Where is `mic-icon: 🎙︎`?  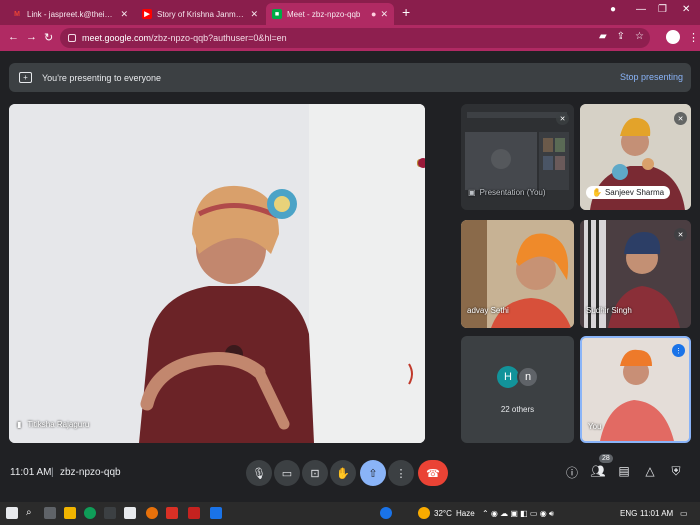
mic-icon: 🎙︎ is located at coordinates (259, 473).